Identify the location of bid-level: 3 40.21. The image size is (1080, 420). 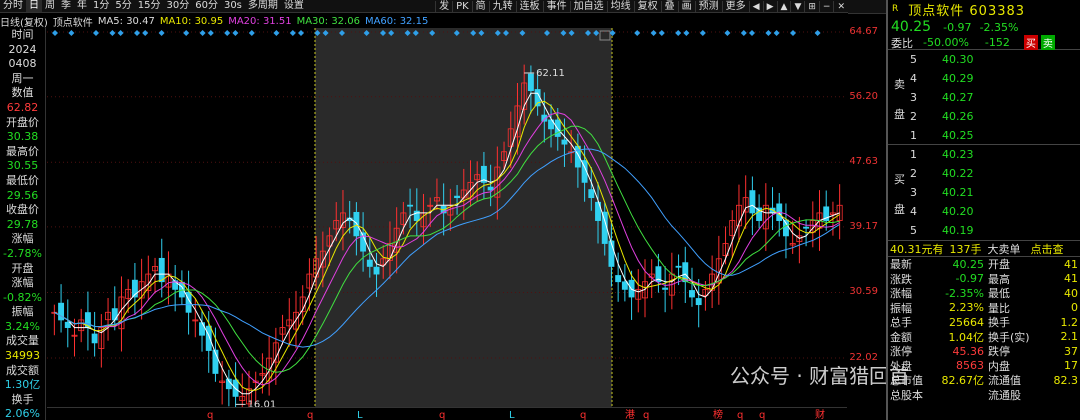
(984, 192).